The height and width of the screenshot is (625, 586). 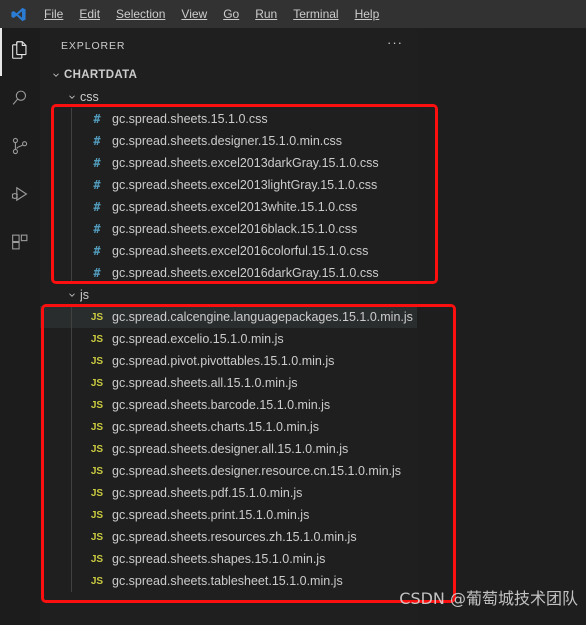 What do you see at coordinates (205, 383) in the screenshot?
I see `tree-item-label: gc.spread.sheets.all.15.1.0.min.js` at bounding box center [205, 383].